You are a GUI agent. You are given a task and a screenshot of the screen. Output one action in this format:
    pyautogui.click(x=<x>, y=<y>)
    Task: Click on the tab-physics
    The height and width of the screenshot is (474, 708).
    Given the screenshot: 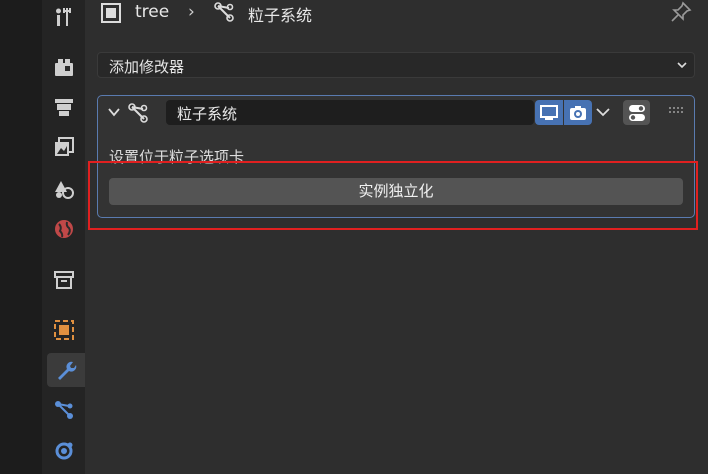 What is the action you would take?
    pyautogui.click(x=63, y=451)
    